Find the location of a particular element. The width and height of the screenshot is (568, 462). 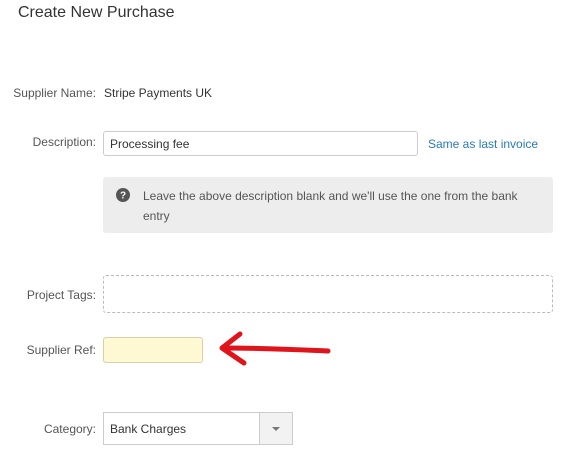

project-tags-label: Project Tags: is located at coordinates (61, 295).